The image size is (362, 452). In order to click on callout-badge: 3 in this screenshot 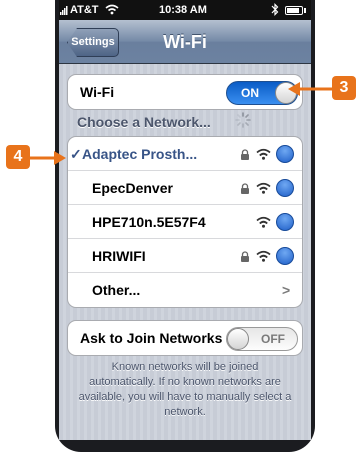, I will do `click(344, 88)`.